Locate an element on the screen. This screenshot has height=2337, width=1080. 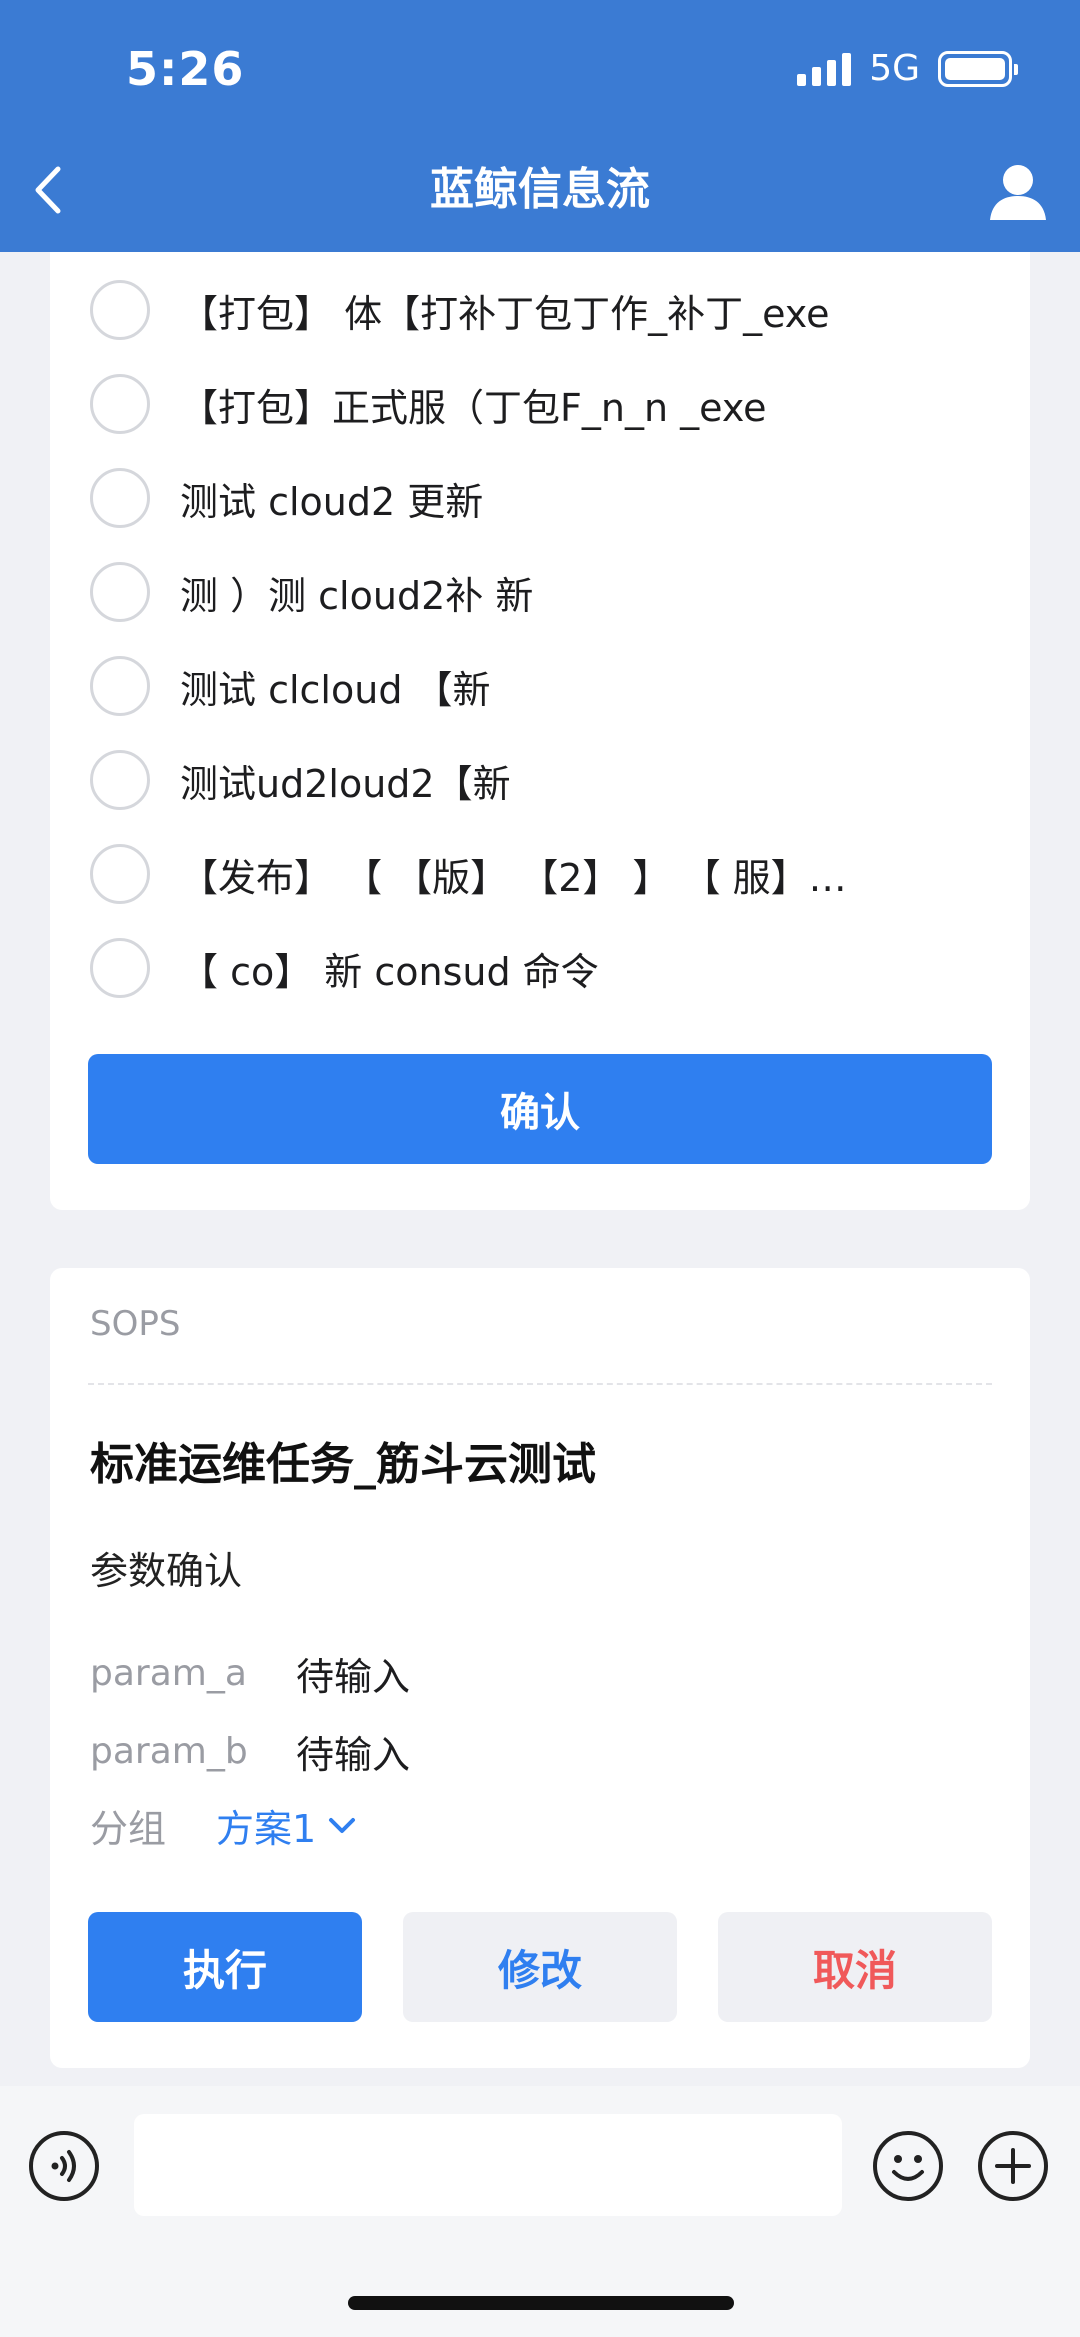
param-key: param_b is located at coordinates (169, 1751).